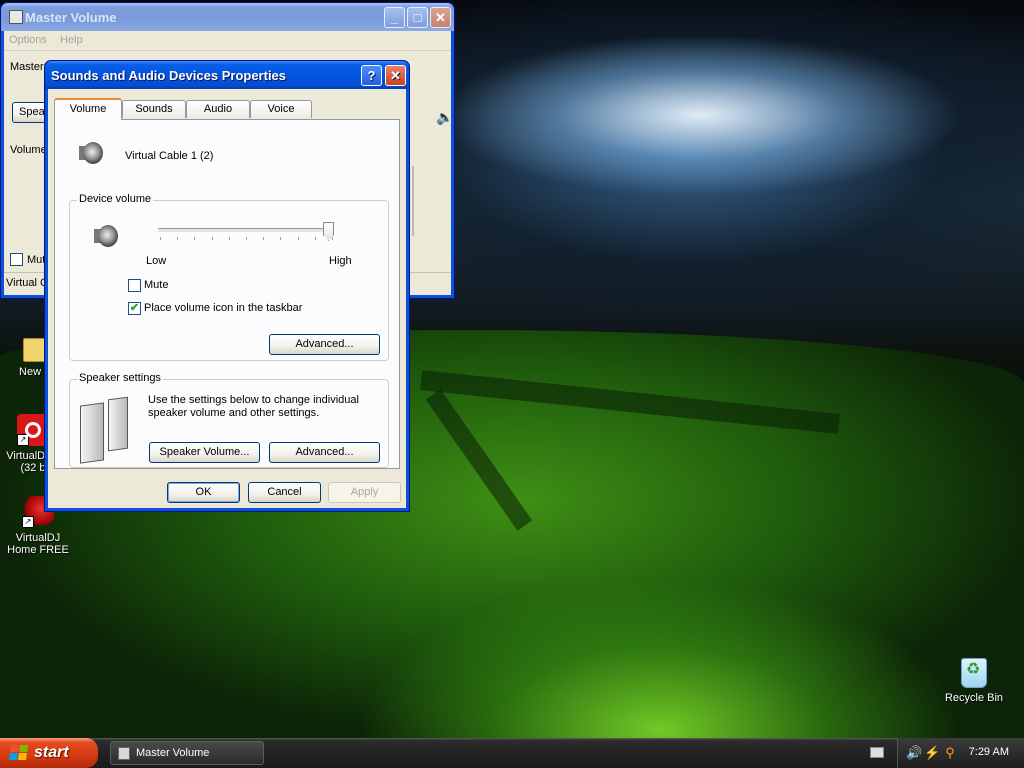 This screenshot has height=768, width=1024. What do you see at coordinates (203, 492) in the screenshot?
I see `ok-button: OK` at bounding box center [203, 492].